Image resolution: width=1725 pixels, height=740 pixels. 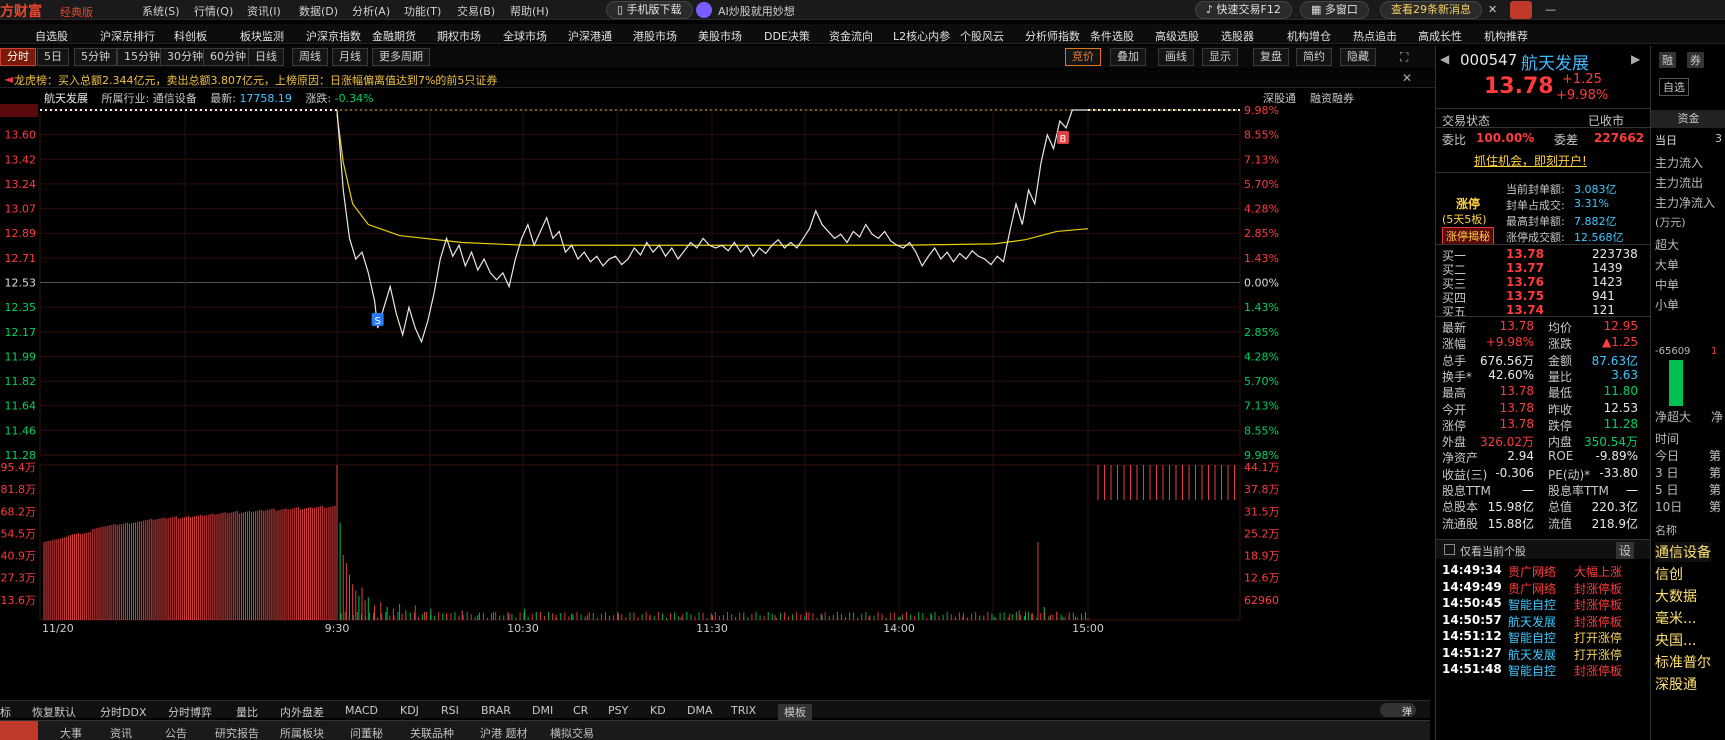 What do you see at coordinates (1314, 57) in the screenshot?
I see `simple-button: 简约` at bounding box center [1314, 57].